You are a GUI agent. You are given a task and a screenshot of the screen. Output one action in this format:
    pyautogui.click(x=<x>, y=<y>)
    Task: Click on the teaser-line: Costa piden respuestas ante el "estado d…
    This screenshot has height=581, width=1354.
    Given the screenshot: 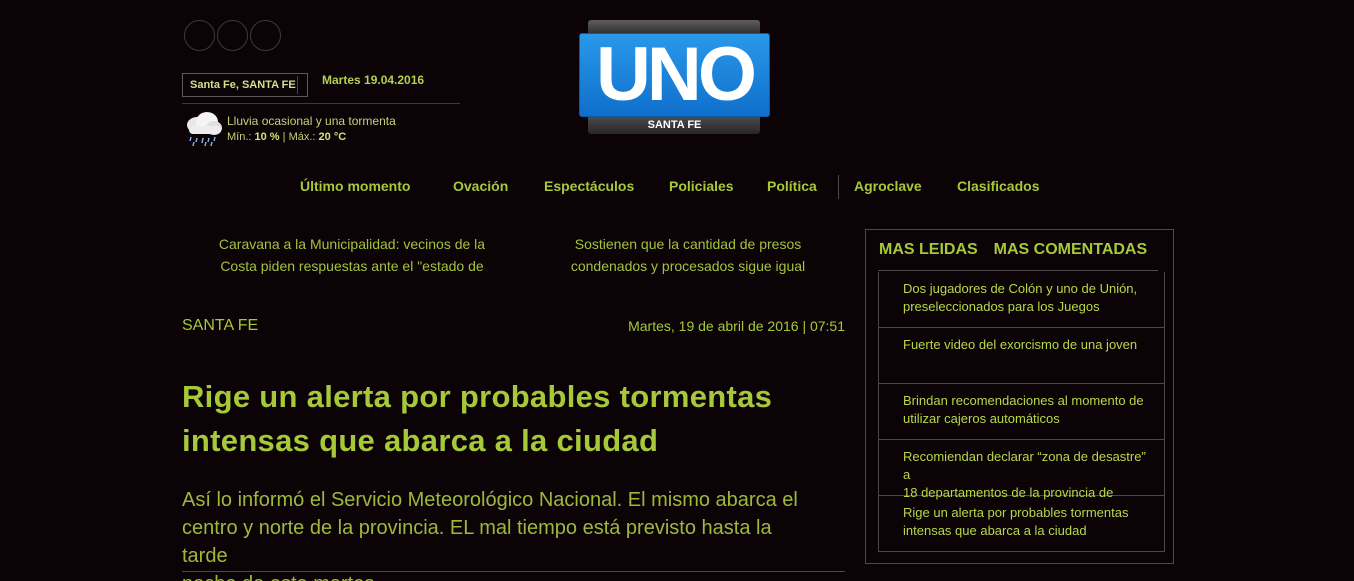 What is the action you would take?
    pyautogui.click(x=352, y=266)
    